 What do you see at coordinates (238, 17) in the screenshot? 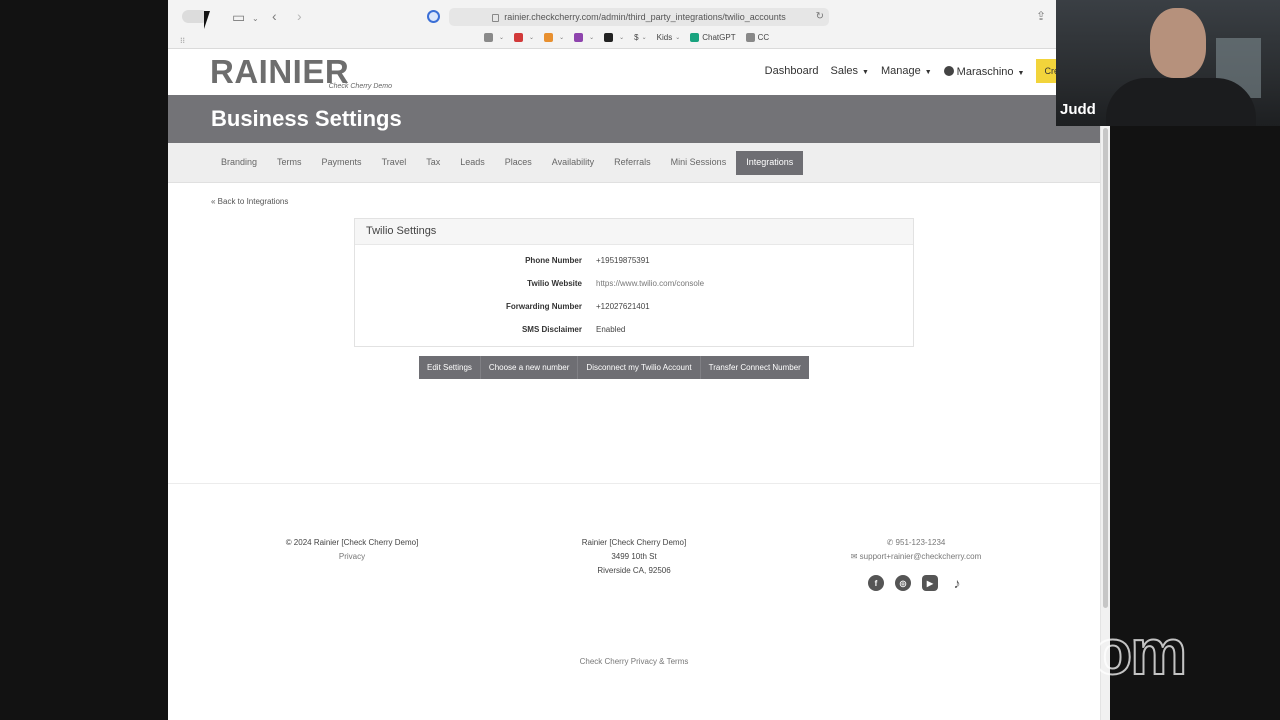
I see `sidebar-icon: ▭` at bounding box center [238, 17].